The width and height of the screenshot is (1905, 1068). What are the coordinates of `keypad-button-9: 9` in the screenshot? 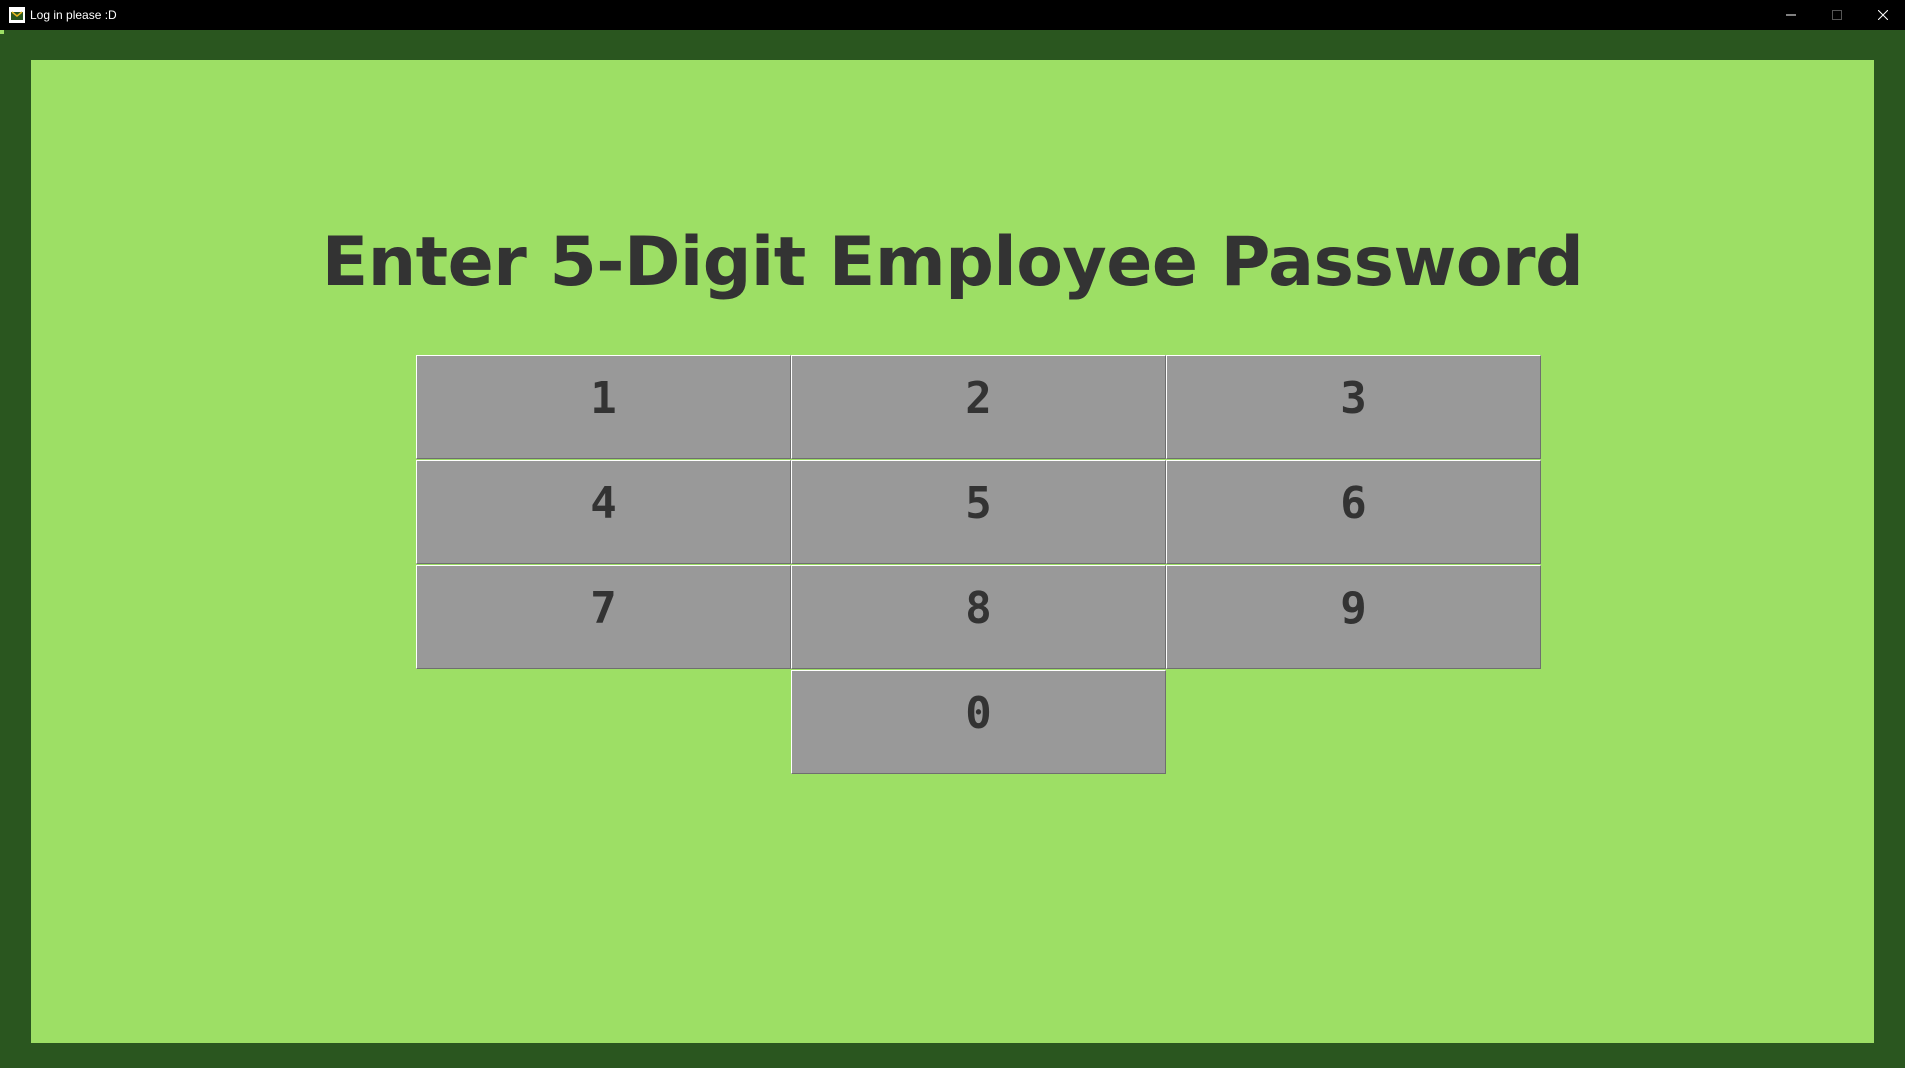 It's located at (1353, 617).